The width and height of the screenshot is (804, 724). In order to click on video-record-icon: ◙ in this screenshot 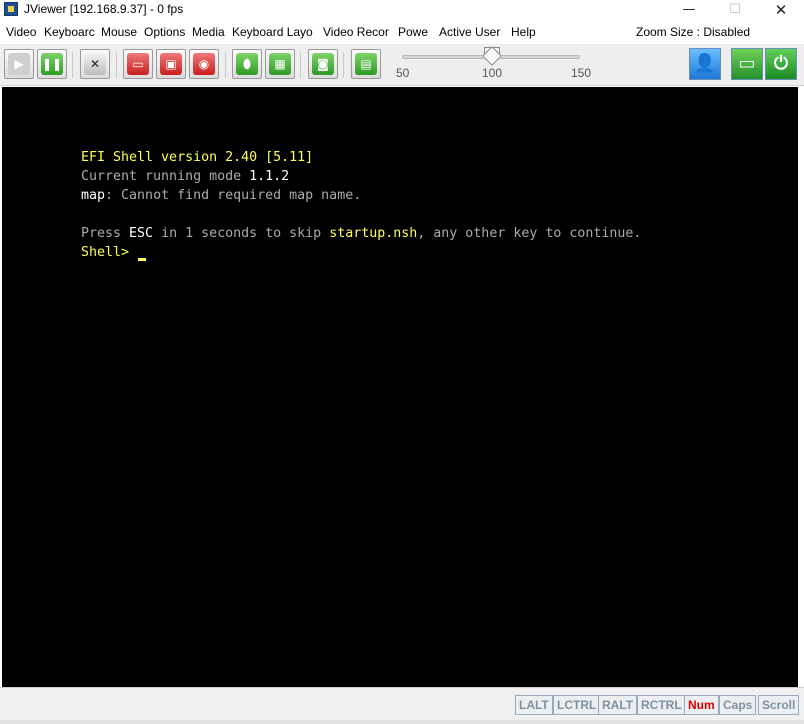, I will do `click(323, 64)`.